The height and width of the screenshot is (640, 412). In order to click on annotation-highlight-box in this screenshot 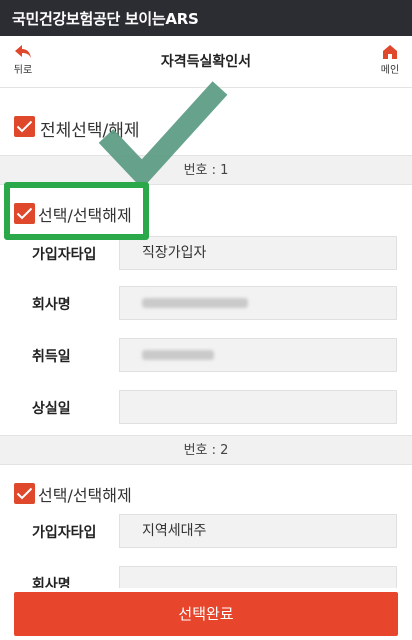, I will do `click(76, 211)`.